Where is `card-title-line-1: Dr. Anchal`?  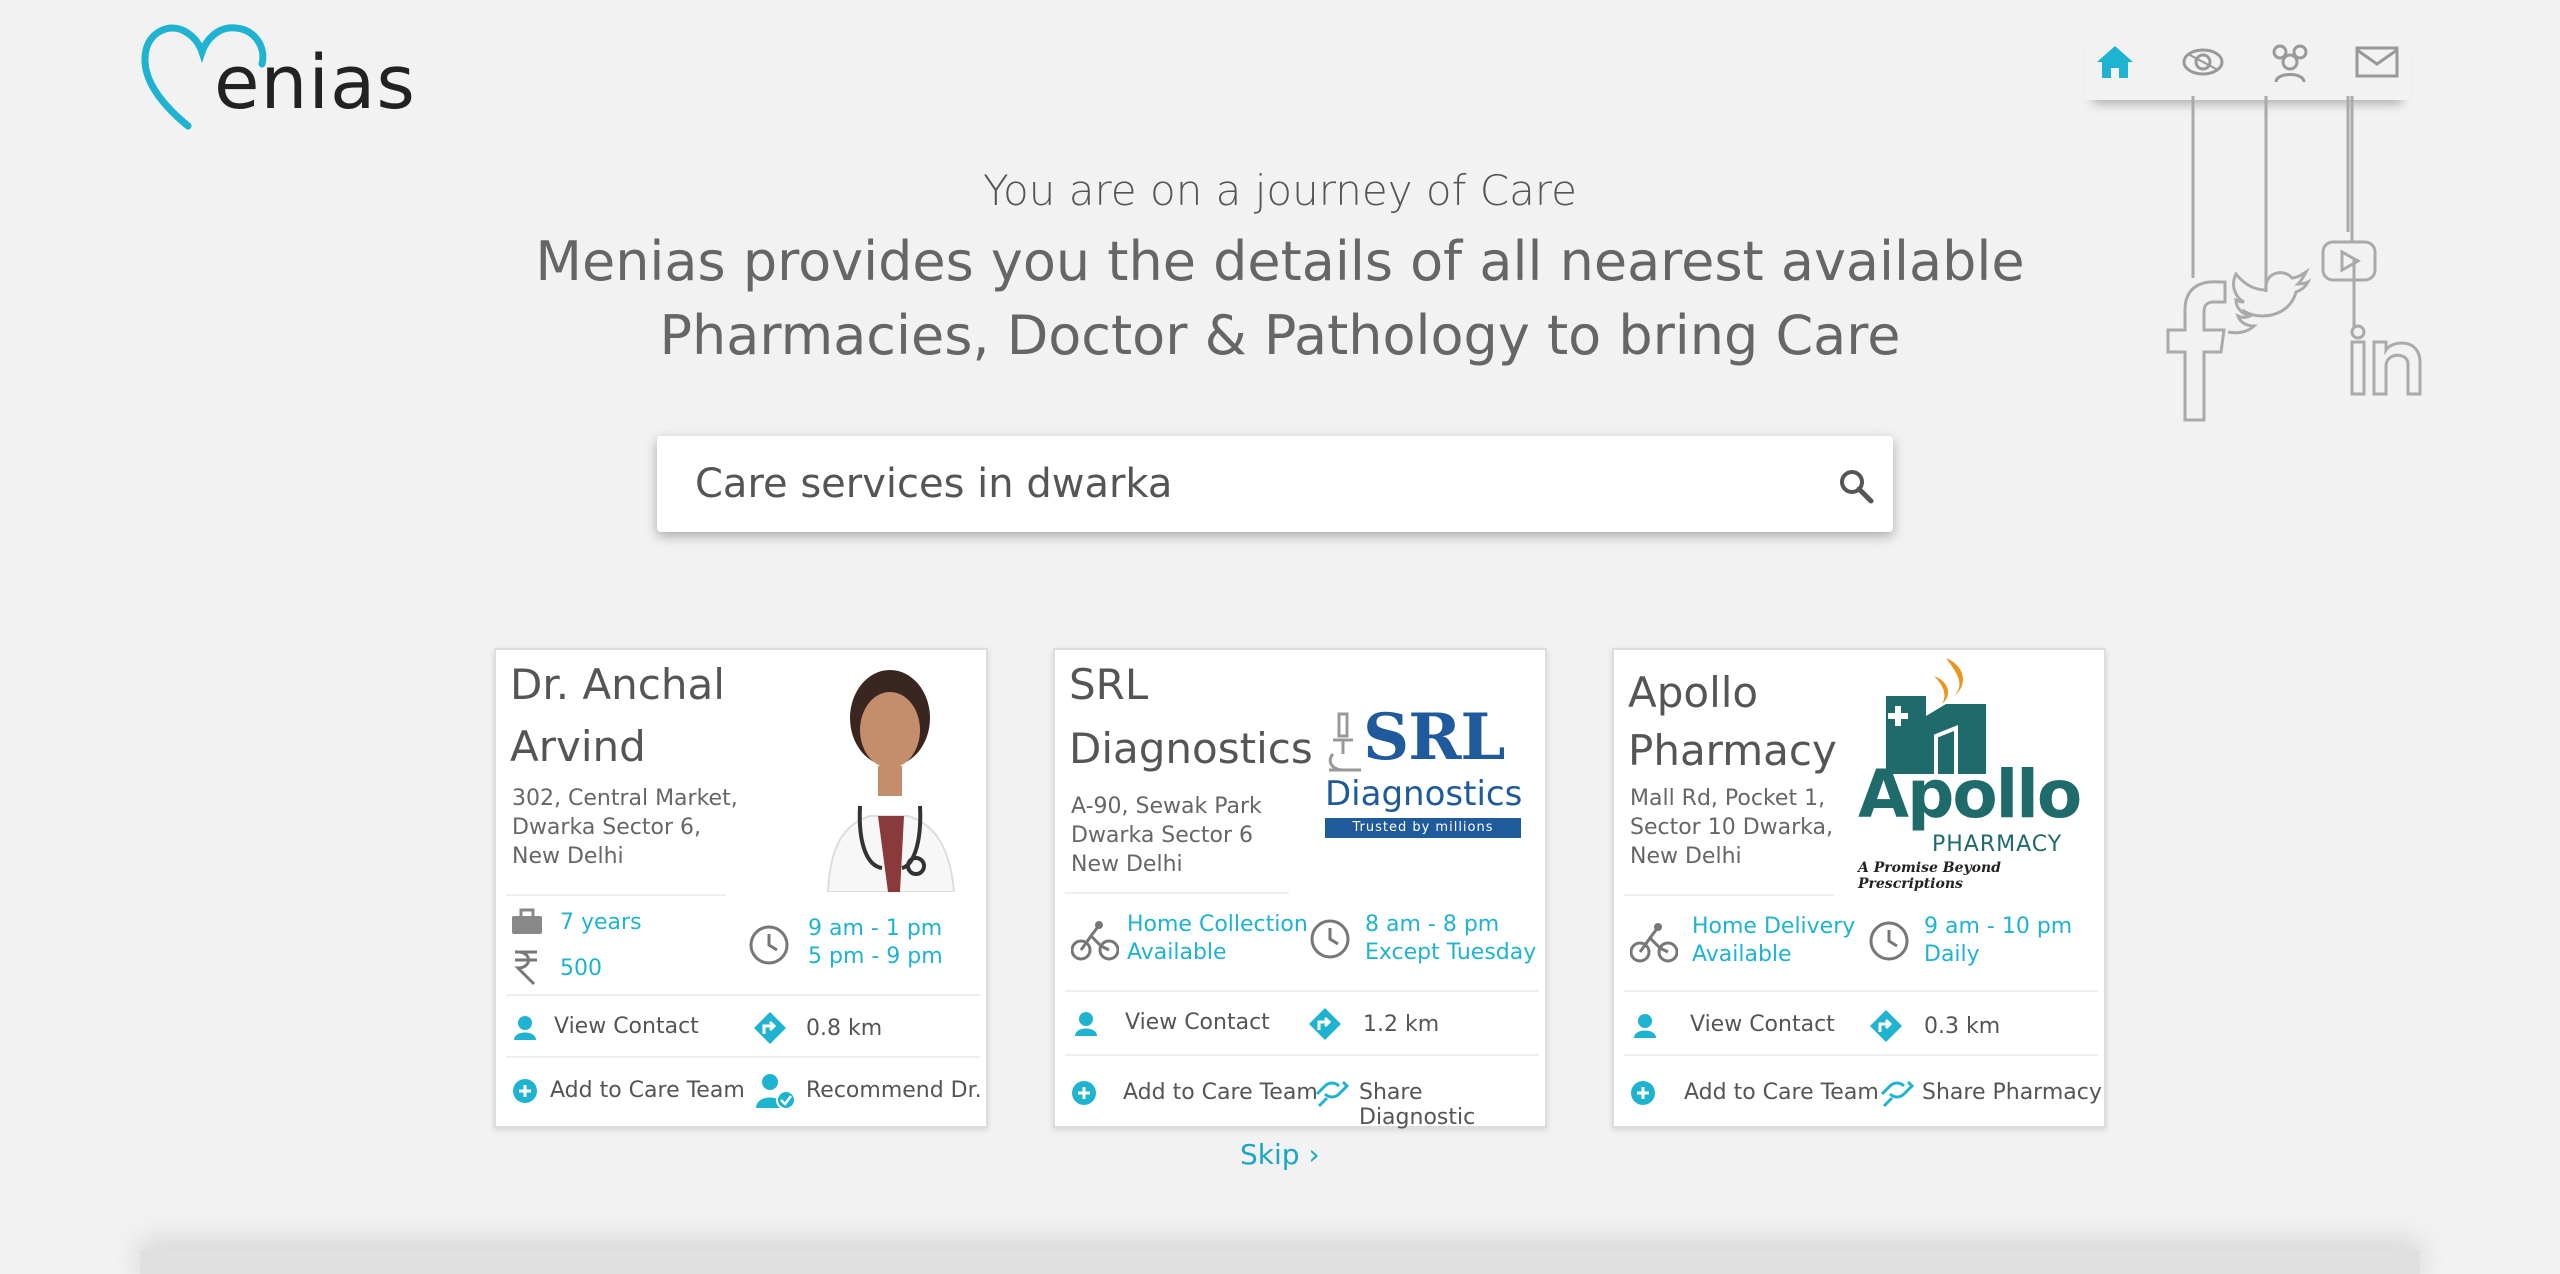
card-title-line-1: Dr. Anchal is located at coordinates (617, 684).